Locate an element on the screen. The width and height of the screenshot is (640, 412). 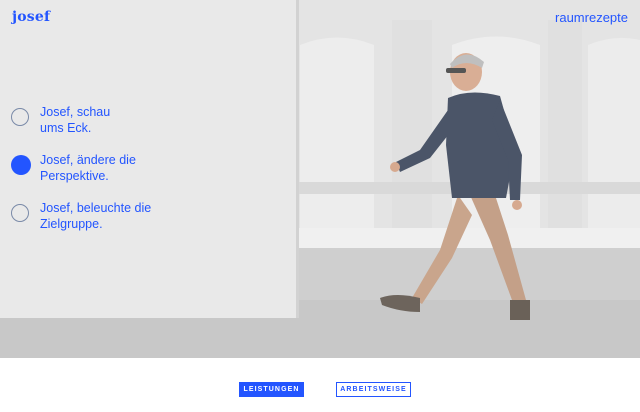
raumrezepte-link: raumrezepte is located at coordinates (591, 17).